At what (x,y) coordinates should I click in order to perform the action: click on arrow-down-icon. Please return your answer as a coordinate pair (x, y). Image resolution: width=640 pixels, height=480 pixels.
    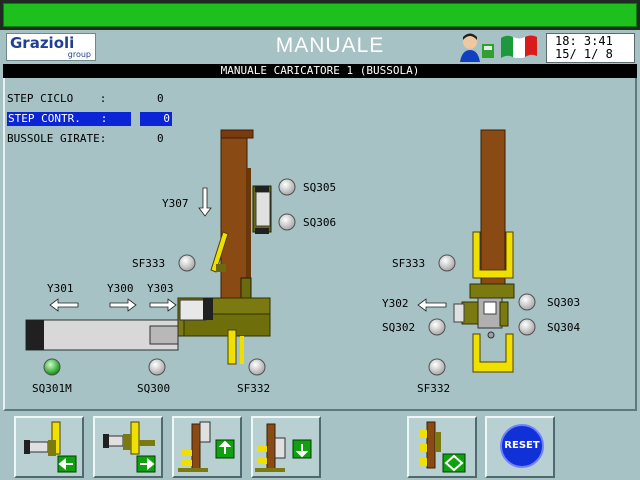
    Looking at the image, I should click on (283, 447).